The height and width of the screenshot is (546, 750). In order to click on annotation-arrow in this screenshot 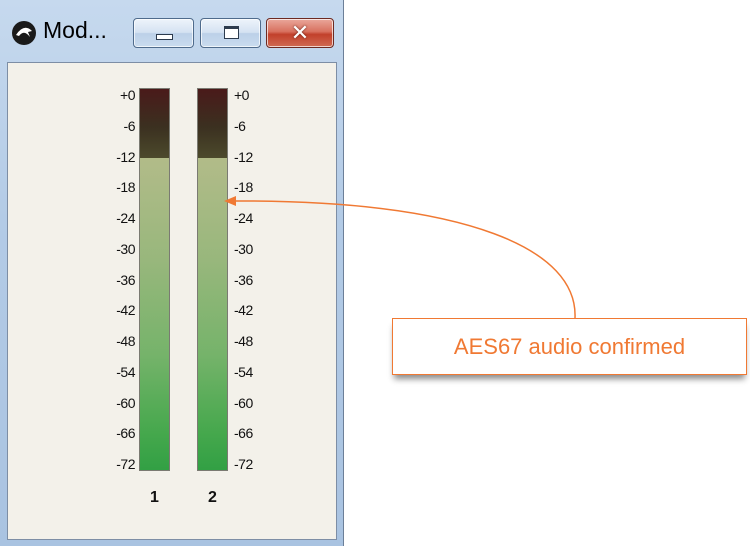, I will do `click(400, 257)`.